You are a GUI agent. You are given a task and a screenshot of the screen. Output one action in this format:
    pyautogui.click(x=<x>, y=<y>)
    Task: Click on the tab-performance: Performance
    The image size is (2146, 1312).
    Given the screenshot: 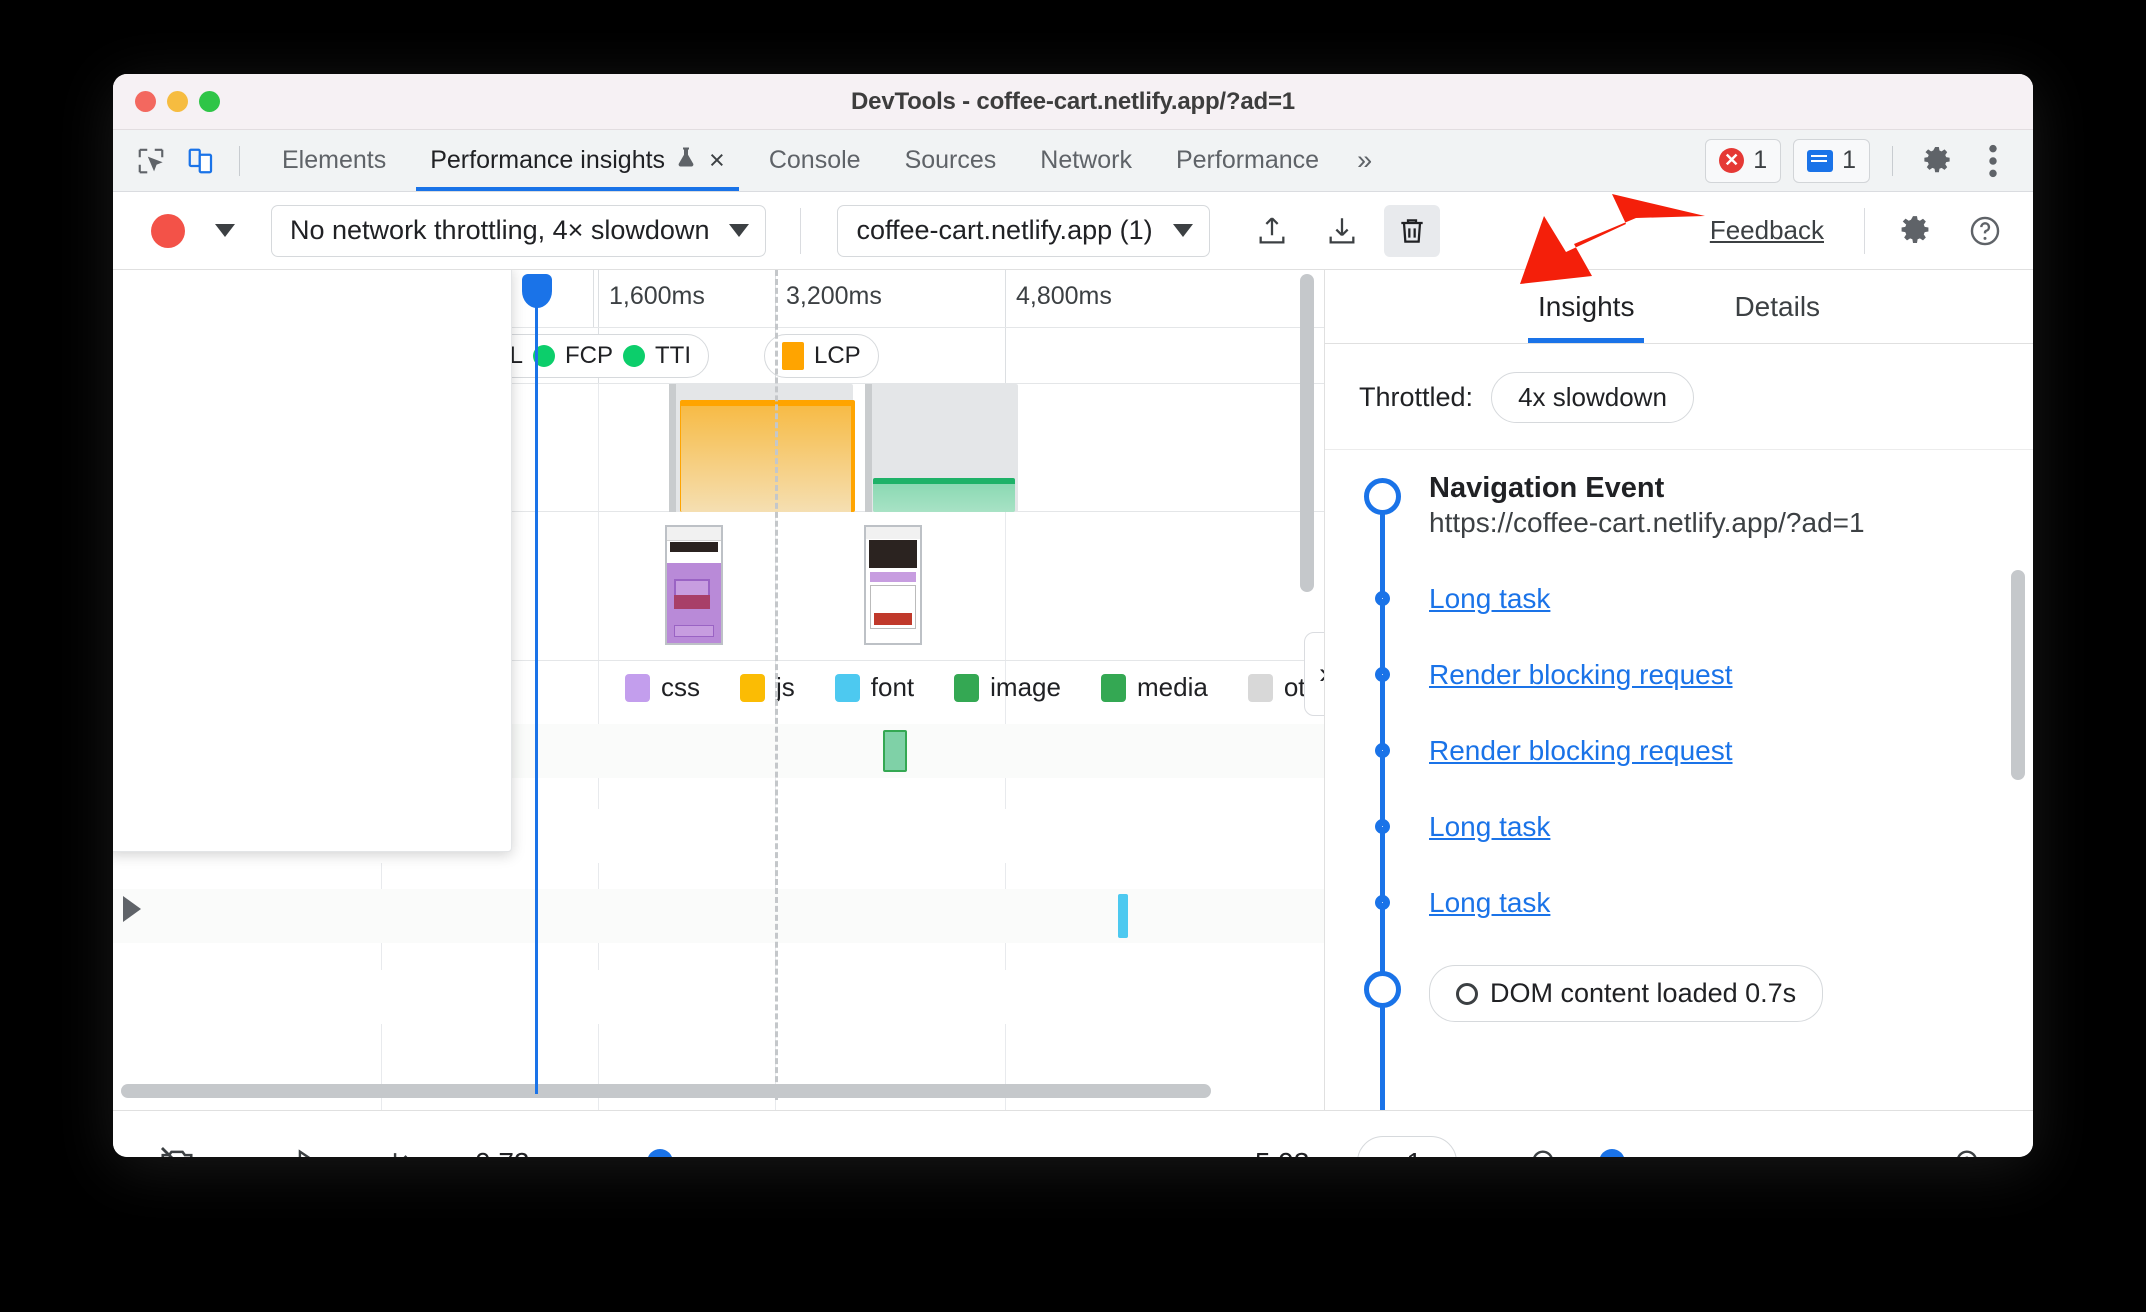 What is the action you would take?
    pyautogui.click(x=1247, y=160)
    